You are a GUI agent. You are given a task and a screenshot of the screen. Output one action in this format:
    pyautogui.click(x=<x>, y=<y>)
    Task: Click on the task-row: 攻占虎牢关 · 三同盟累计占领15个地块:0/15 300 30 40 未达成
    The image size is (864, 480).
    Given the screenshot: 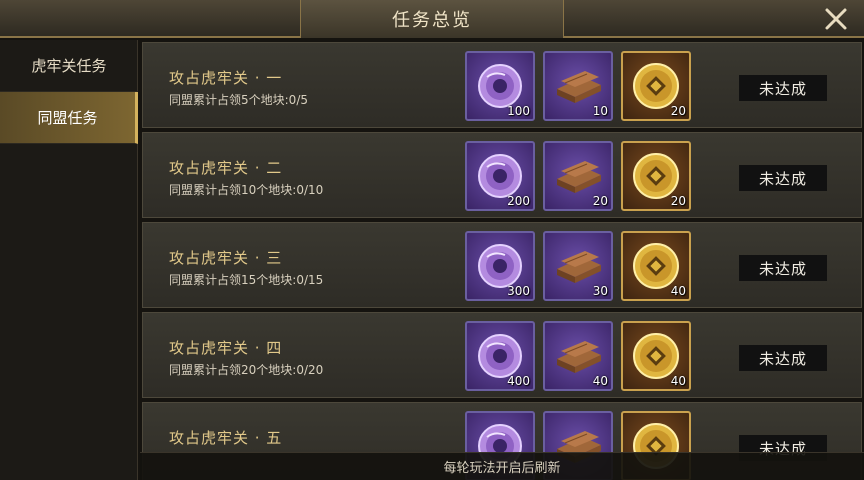 What is the action you would take?
    pyautogui.click(x=502, y=265)
    